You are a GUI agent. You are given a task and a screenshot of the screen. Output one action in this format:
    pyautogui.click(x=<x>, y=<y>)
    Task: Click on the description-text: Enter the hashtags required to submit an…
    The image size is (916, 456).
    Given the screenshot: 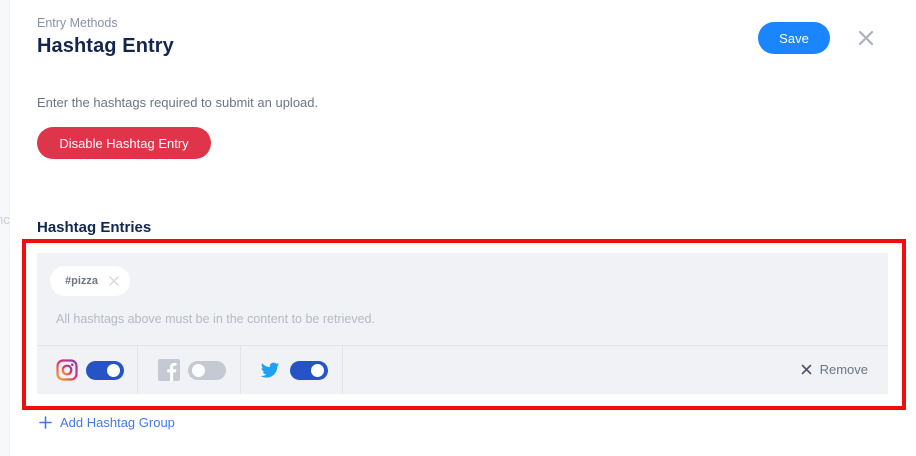 What is the action you would take?
    pyautogui.click(x=178, y=102)
    